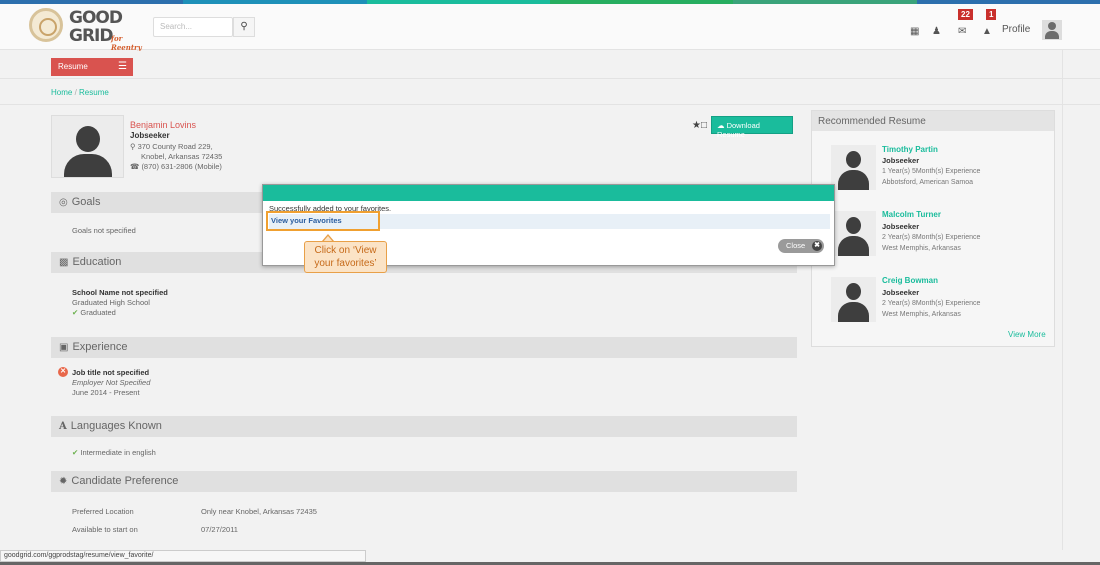 The image size is (1100, 565). Describe the element at coordinates (752, 127) in the screenshot. I see `download-resume-button: ☁ Download Resume` at that location.